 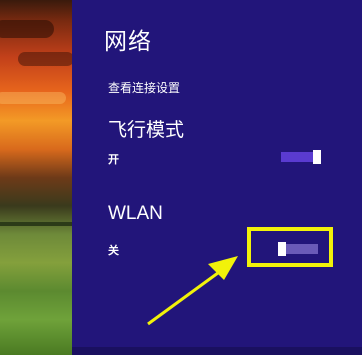 What do you see at coordinates (217, 351) in the screenshot?
I see `panel-bottom-edge` at bounding box center [217, 351].